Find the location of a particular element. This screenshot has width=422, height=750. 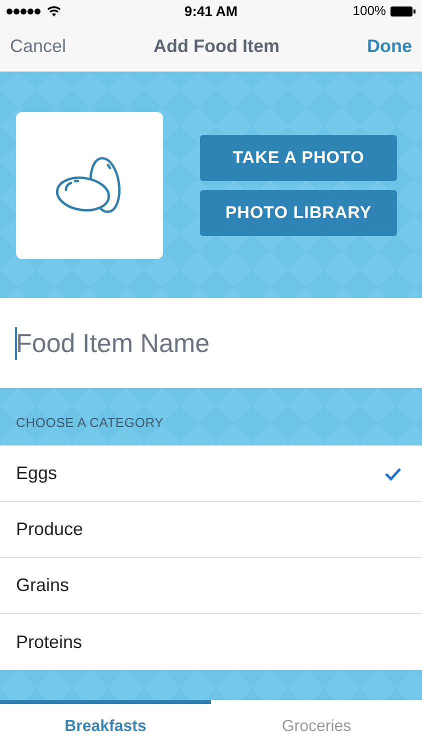

tab: Groceries is located at coordinates (316, 725).